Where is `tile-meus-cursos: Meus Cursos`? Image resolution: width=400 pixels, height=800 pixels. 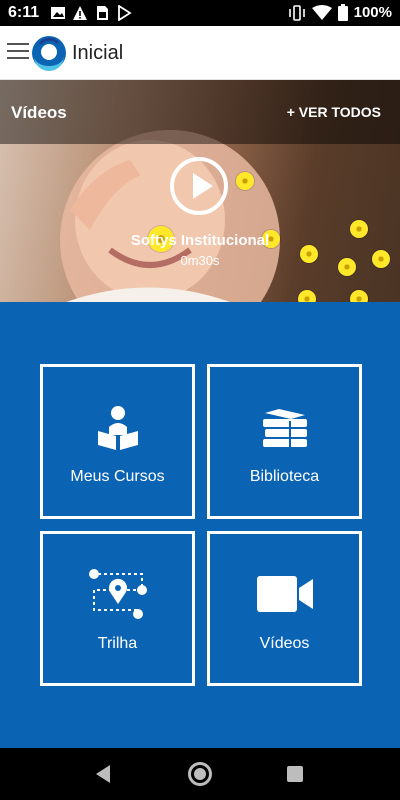 tile-meus-cursos: Meus Cursos is located at coordinates (117, 441).